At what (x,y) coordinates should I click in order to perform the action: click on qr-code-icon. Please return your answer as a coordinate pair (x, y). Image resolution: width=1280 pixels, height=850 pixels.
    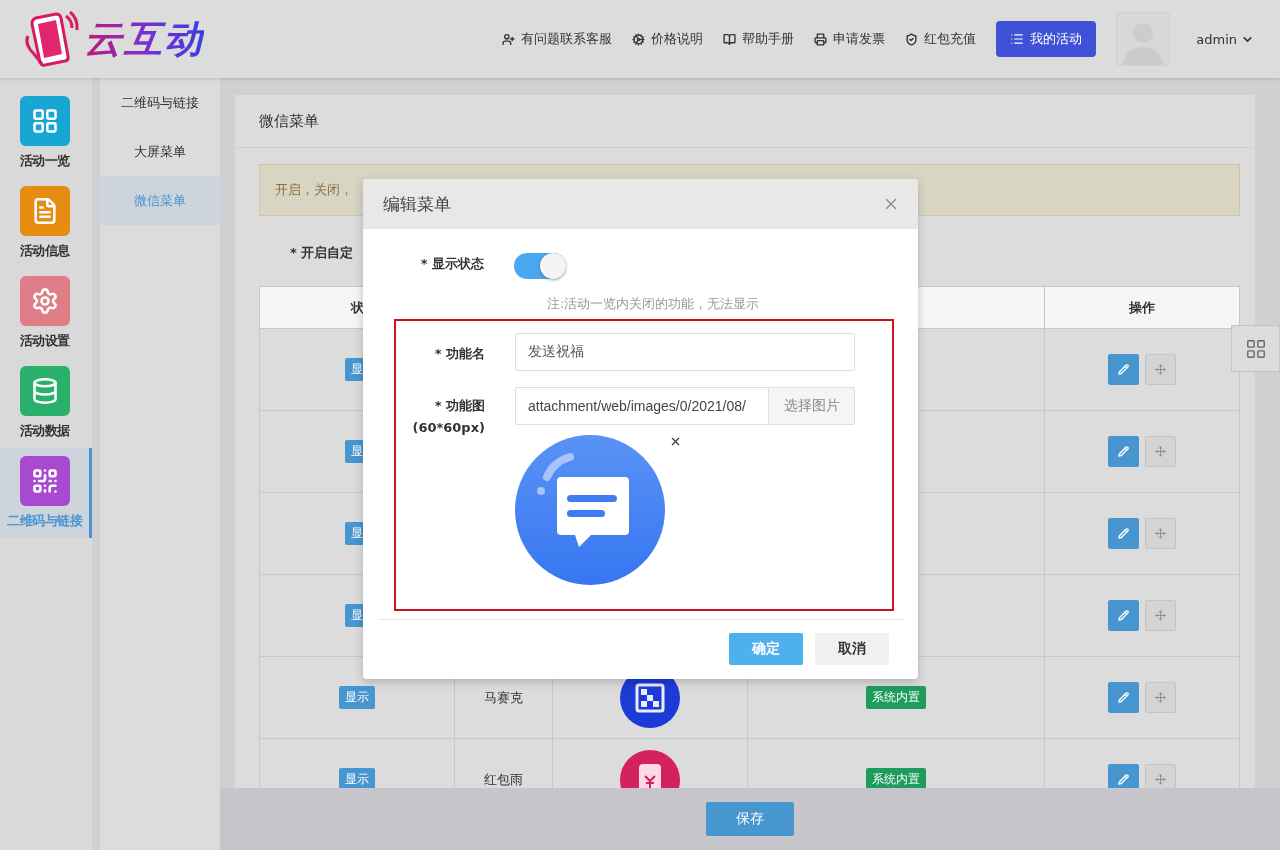
    Looking at the image, I should click on (44, 481).